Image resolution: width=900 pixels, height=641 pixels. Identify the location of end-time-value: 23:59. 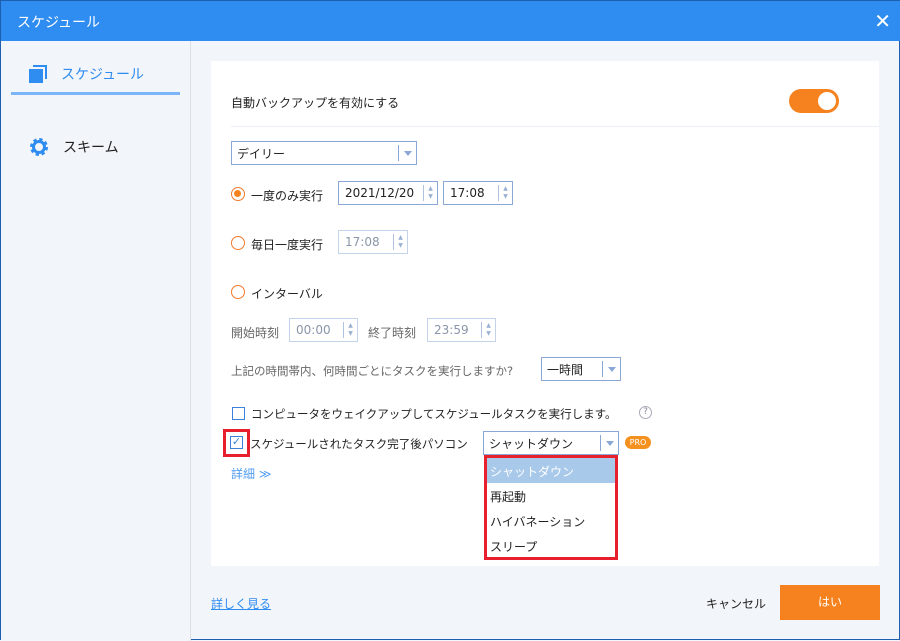
(451, 330).